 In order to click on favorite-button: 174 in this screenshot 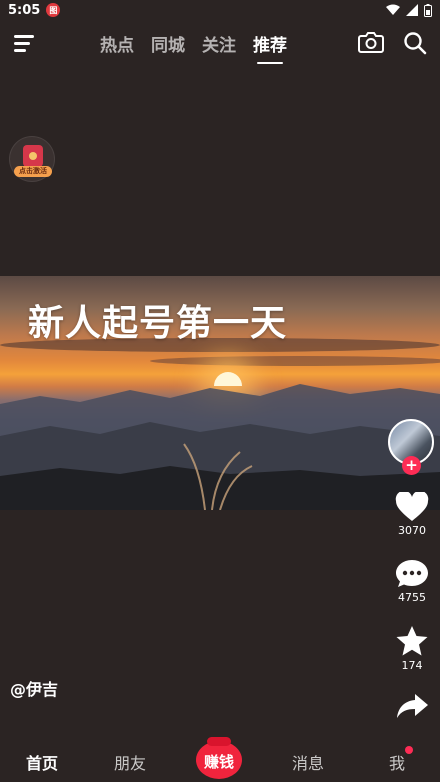, I will do `click(412, 648)`.